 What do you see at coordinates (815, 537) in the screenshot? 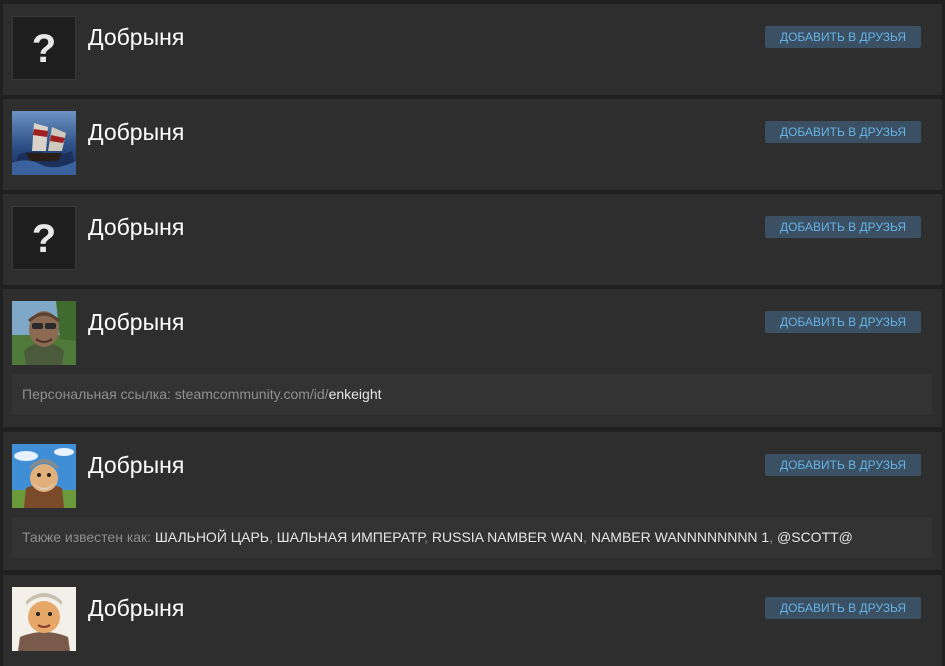
I see `alias: @SCOTT@` at bounding box center [815, 537].